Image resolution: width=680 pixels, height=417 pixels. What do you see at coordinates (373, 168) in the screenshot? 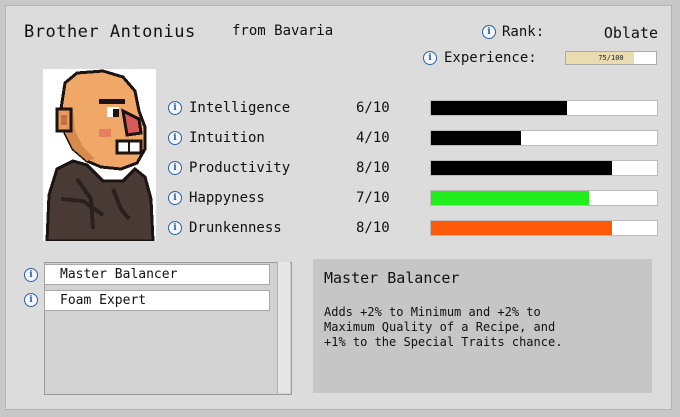
I see `stat-value-productivity: 8/10` at bounding box center [373, 168].